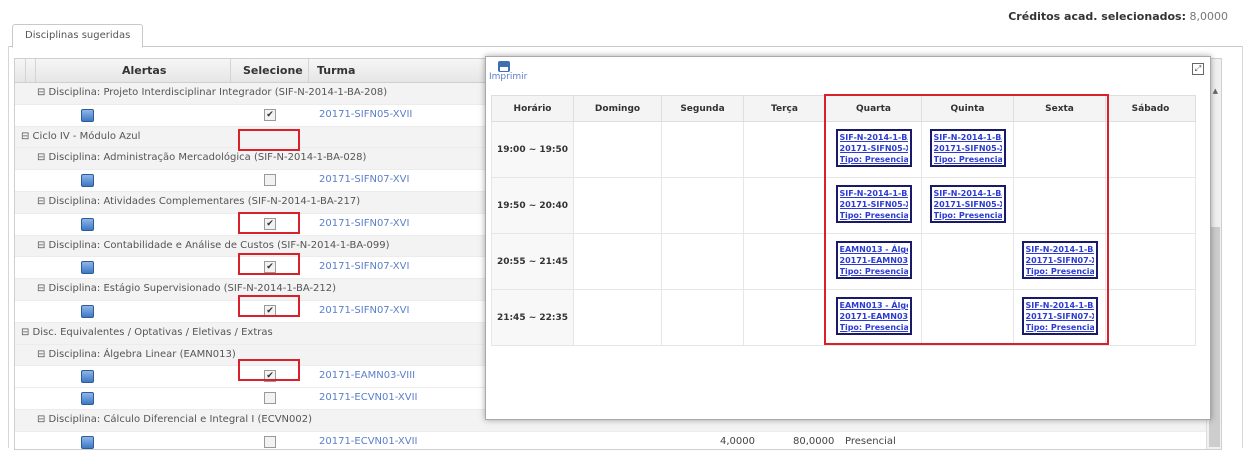  I want to click on print-button: Imprimir, so click(508, 71).